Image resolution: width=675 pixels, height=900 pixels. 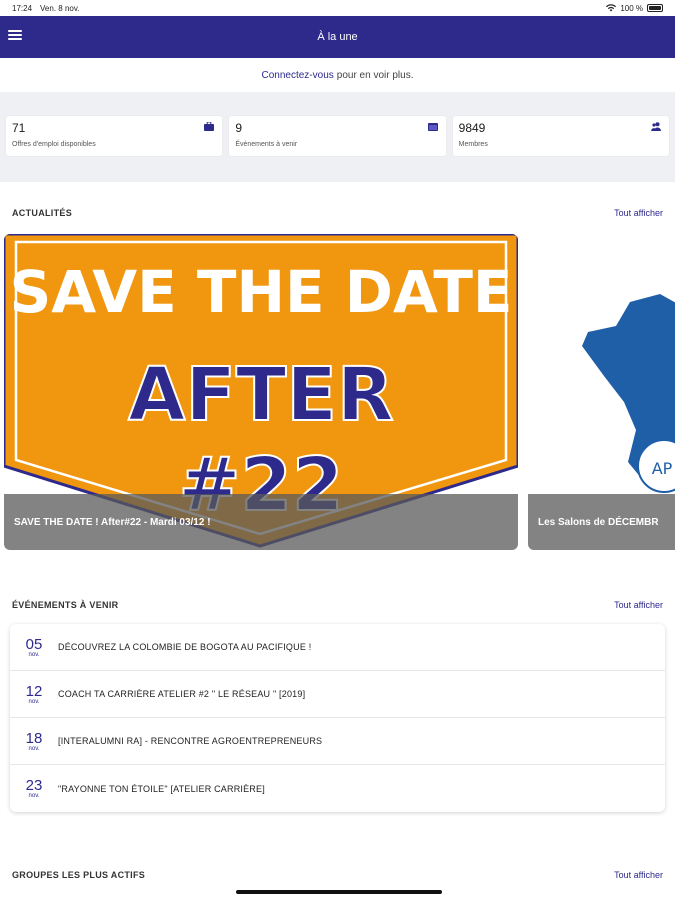 I want to click on event-date: 23 nov., so click(x=34, y=788).